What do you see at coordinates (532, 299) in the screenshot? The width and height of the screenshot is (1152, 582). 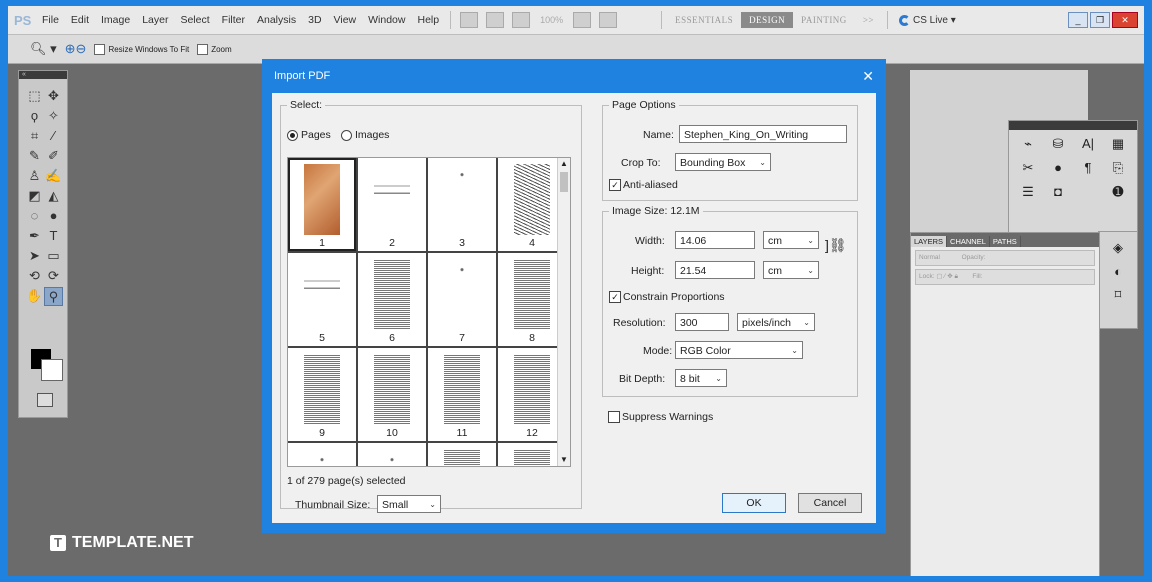 I see `page-thumbnail: 8` at bounding box center [532, 299].